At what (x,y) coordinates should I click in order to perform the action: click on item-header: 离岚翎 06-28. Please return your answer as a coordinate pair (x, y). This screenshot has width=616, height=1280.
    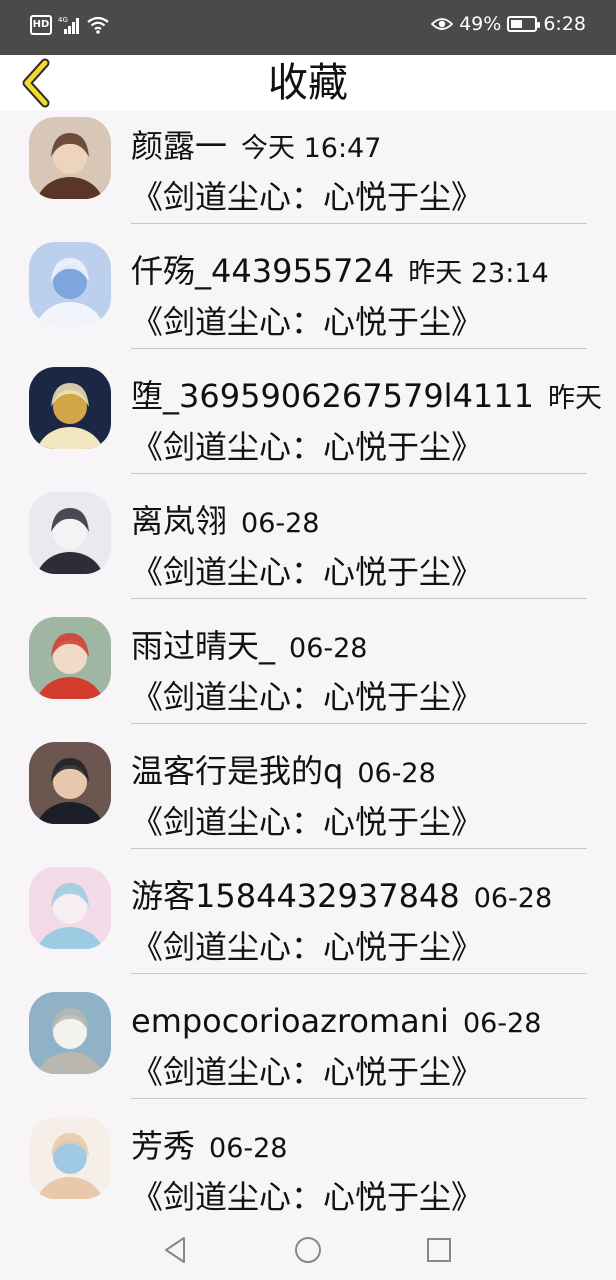
    Looking at the image, I should click on (225, 522).